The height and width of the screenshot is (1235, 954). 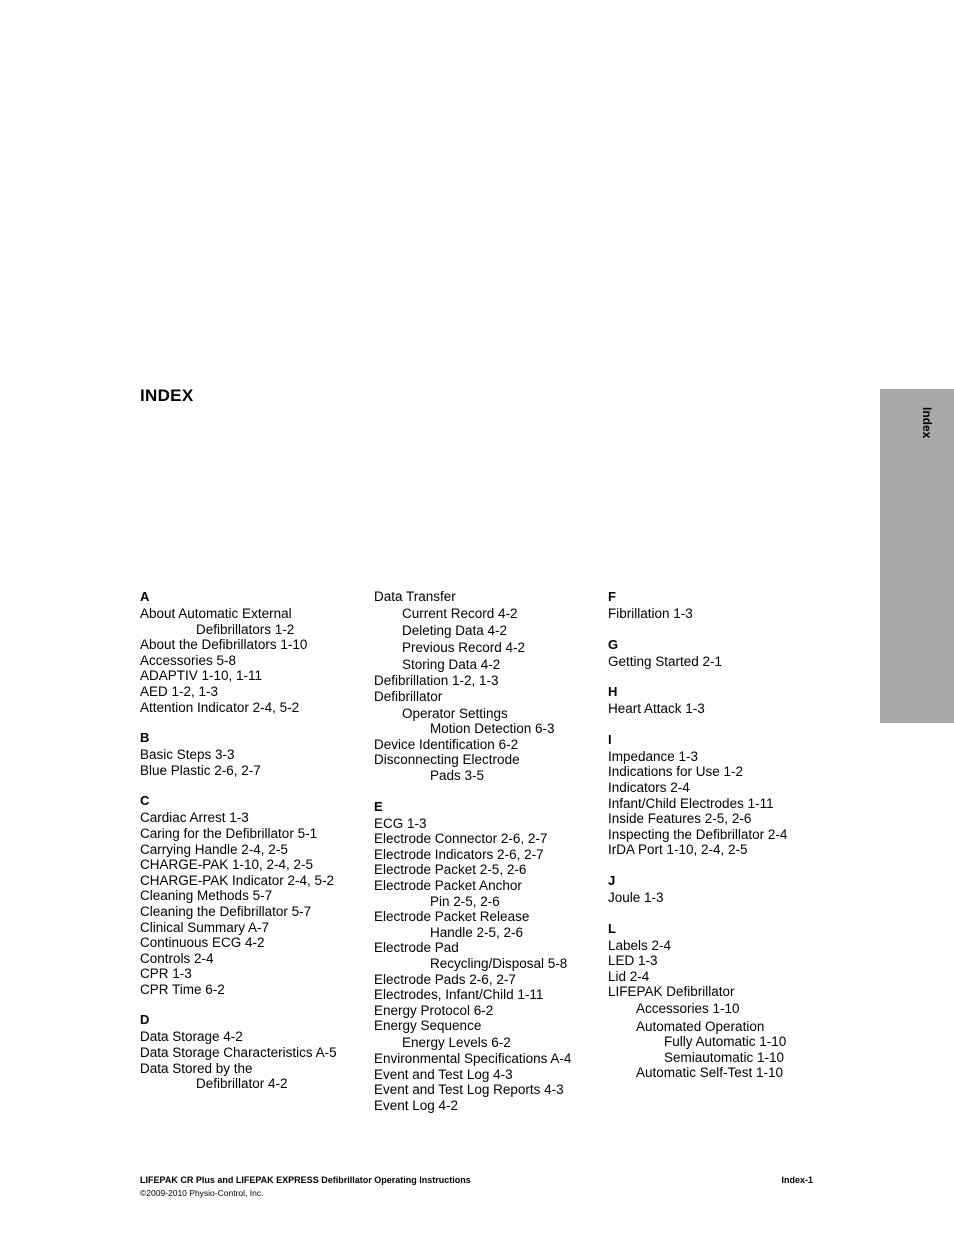 I want to click on index-entry: Accessories 5-8, so click(x=188, y=660).